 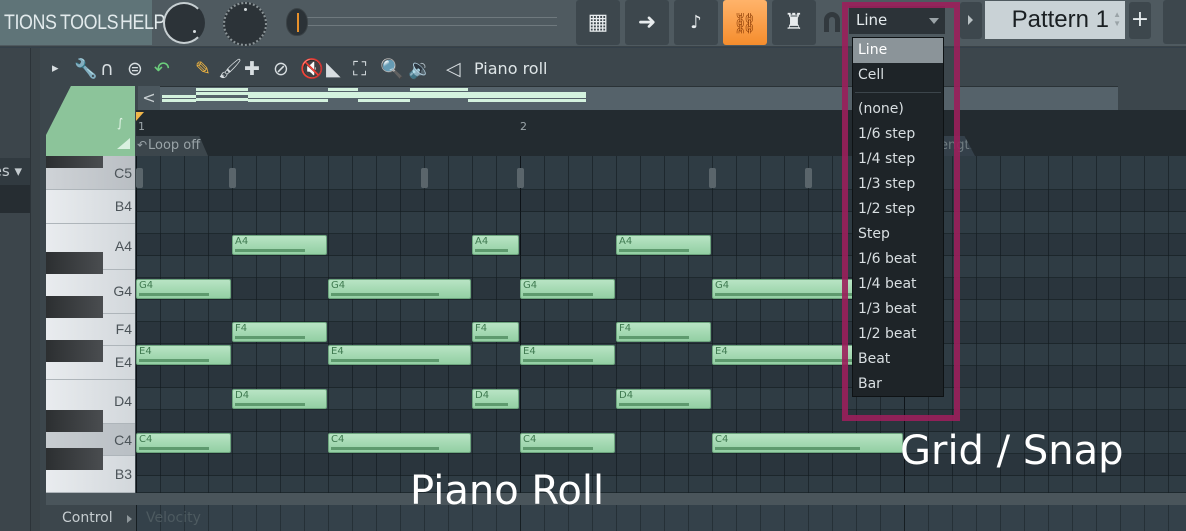 What do you see at coordinates (90, 207) in the screenshot?
I see `piano-key-b4: B4` at bounding box center [90, 207].